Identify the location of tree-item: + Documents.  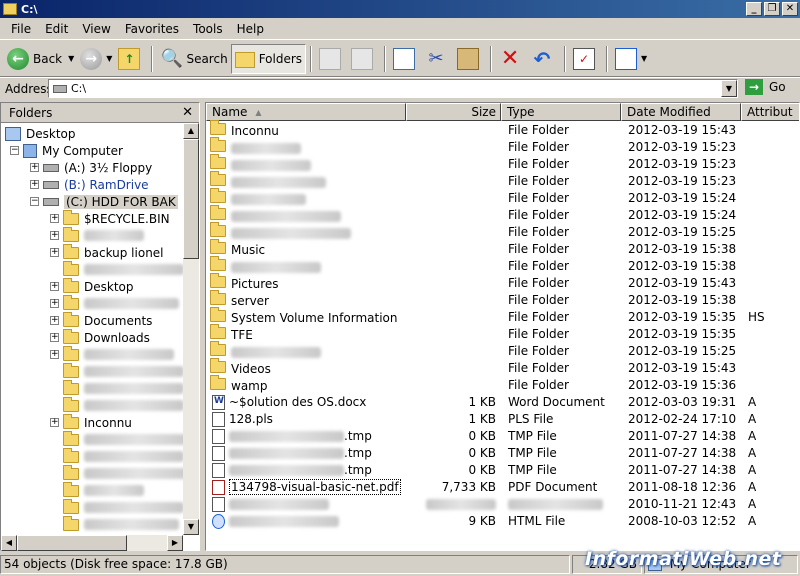
(101, 320).